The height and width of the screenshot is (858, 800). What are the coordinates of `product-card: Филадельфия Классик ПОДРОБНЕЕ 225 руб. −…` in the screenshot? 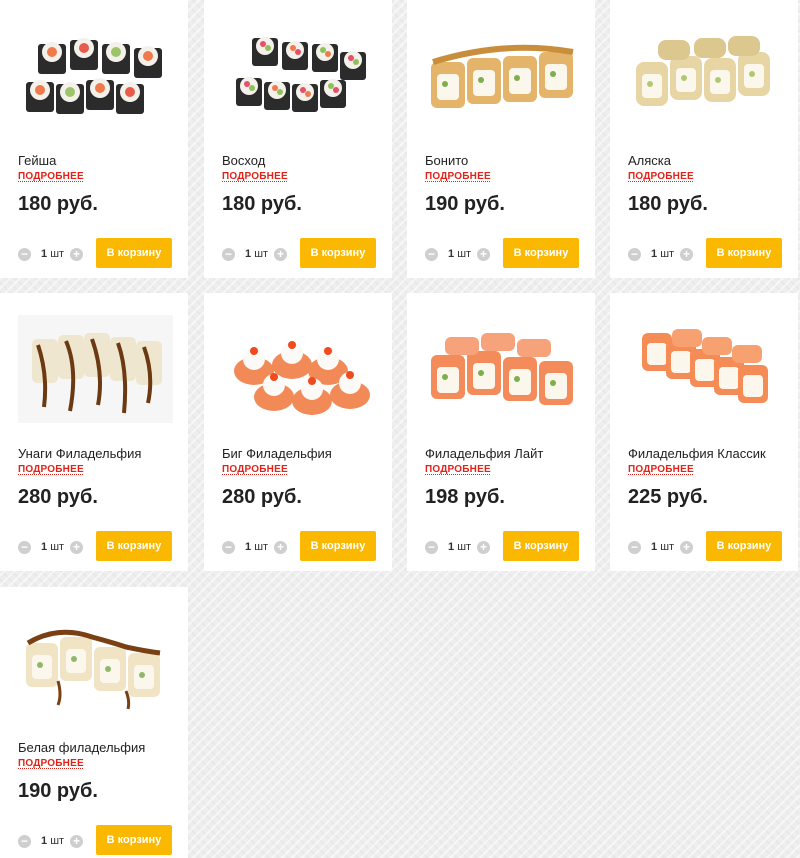 It's located at (704, 432).